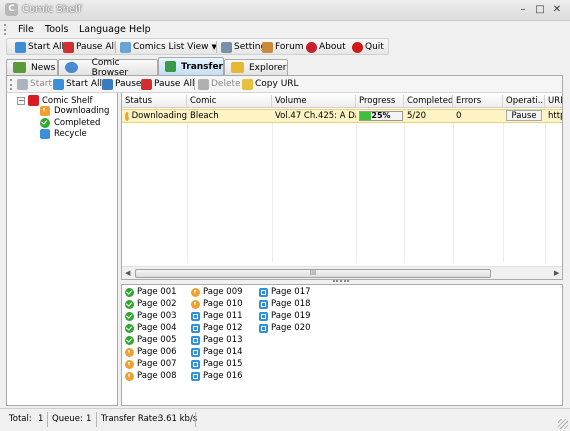 Image resolution: width=570 pixels, height=431 pixels. Describe the element at coordinates (157, 364) in the screenshot. I see `page-label: Page 007` at that location.